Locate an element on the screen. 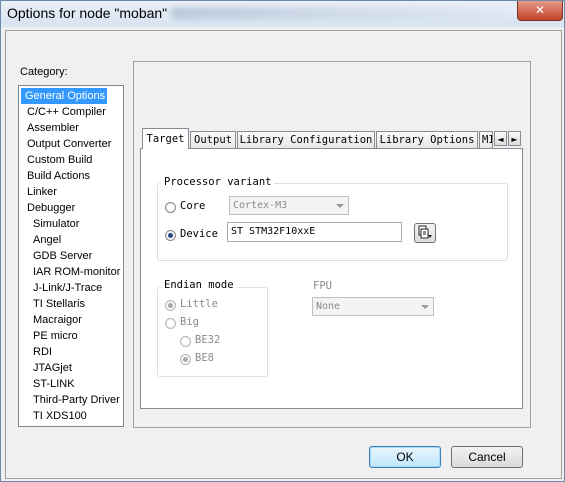 Image resolution: width=565 pixels, height=482 pixels. category-item: Third-Party Driver is located at coordinates (76, 400).